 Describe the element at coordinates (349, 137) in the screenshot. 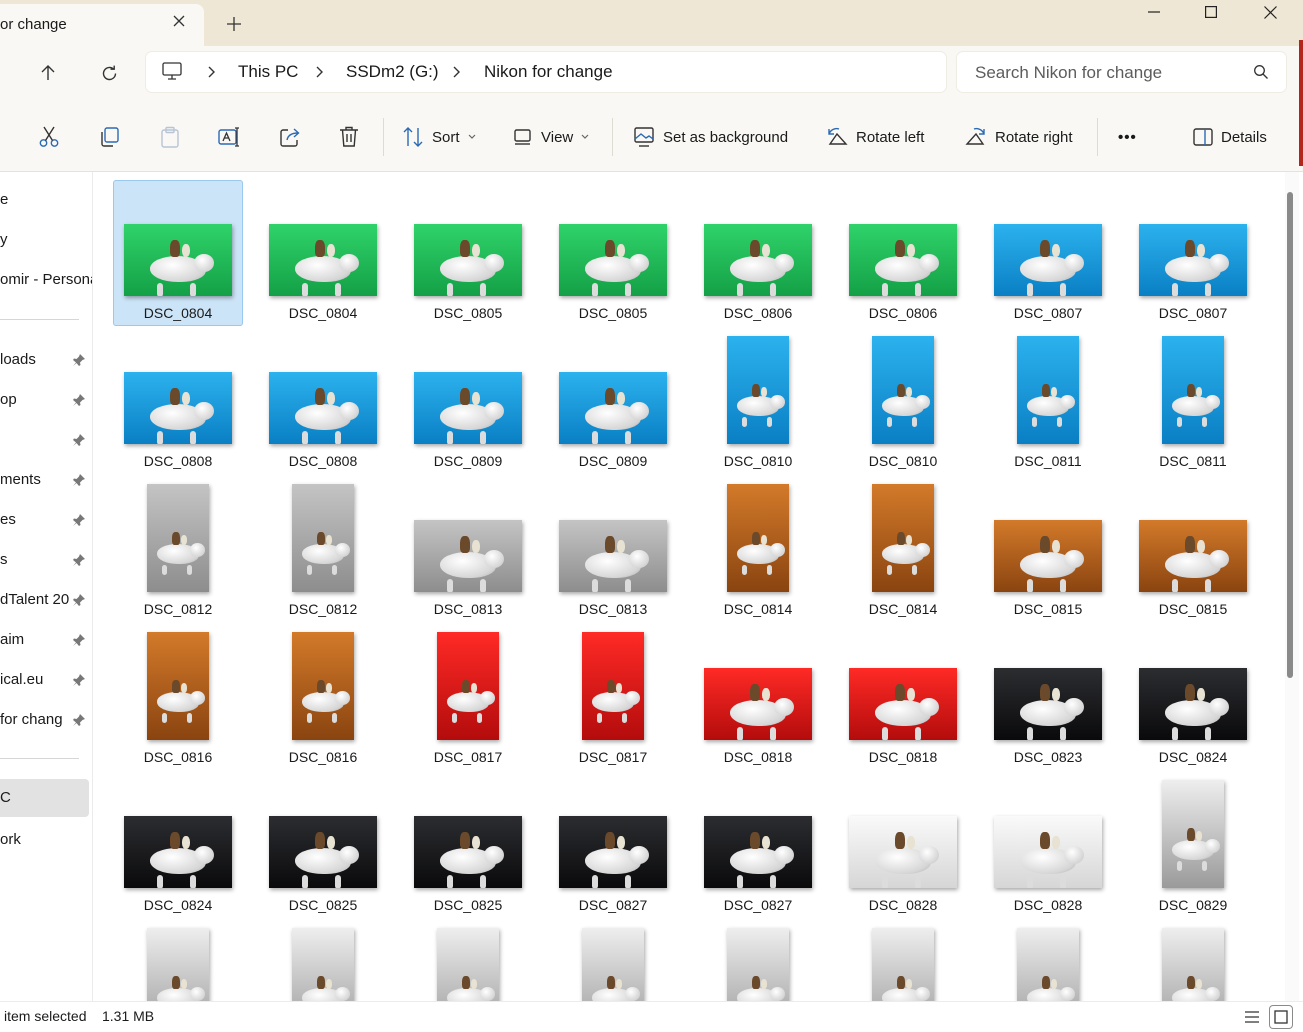

I see `delete-icon` at that location.